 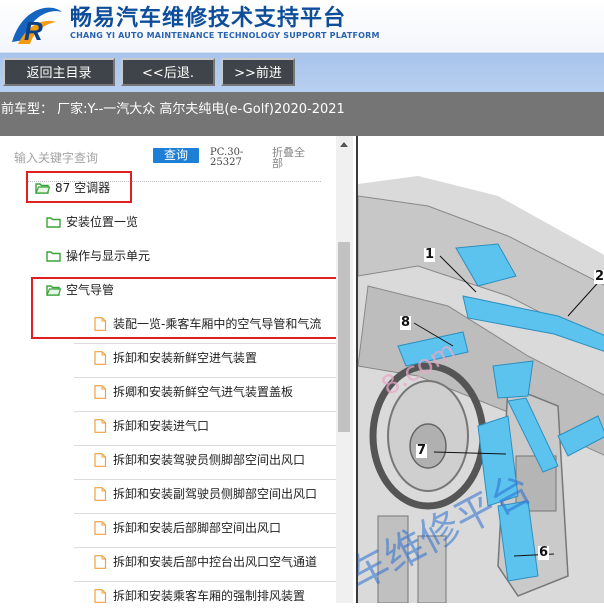 What do you see at coordinates (209, 460) in the screenshot?
I see `tree-label: 拆卸和安装驾驶员侧脚部空间出风口` at bounding box center [209, 460].